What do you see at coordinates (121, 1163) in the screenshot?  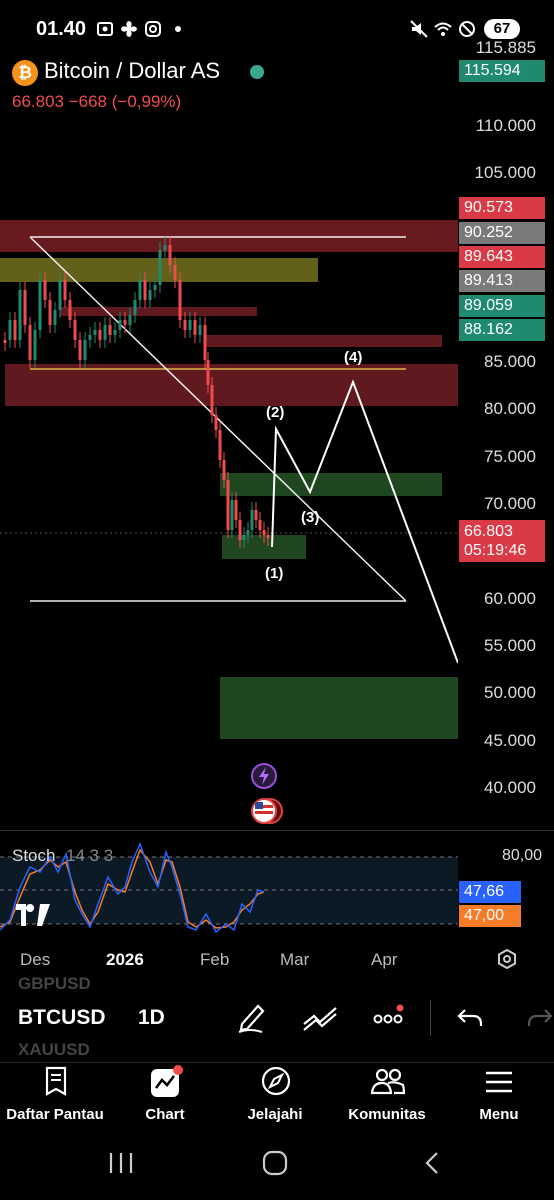 I see `recent-apps-icon` at bounding box center [121, 1163].